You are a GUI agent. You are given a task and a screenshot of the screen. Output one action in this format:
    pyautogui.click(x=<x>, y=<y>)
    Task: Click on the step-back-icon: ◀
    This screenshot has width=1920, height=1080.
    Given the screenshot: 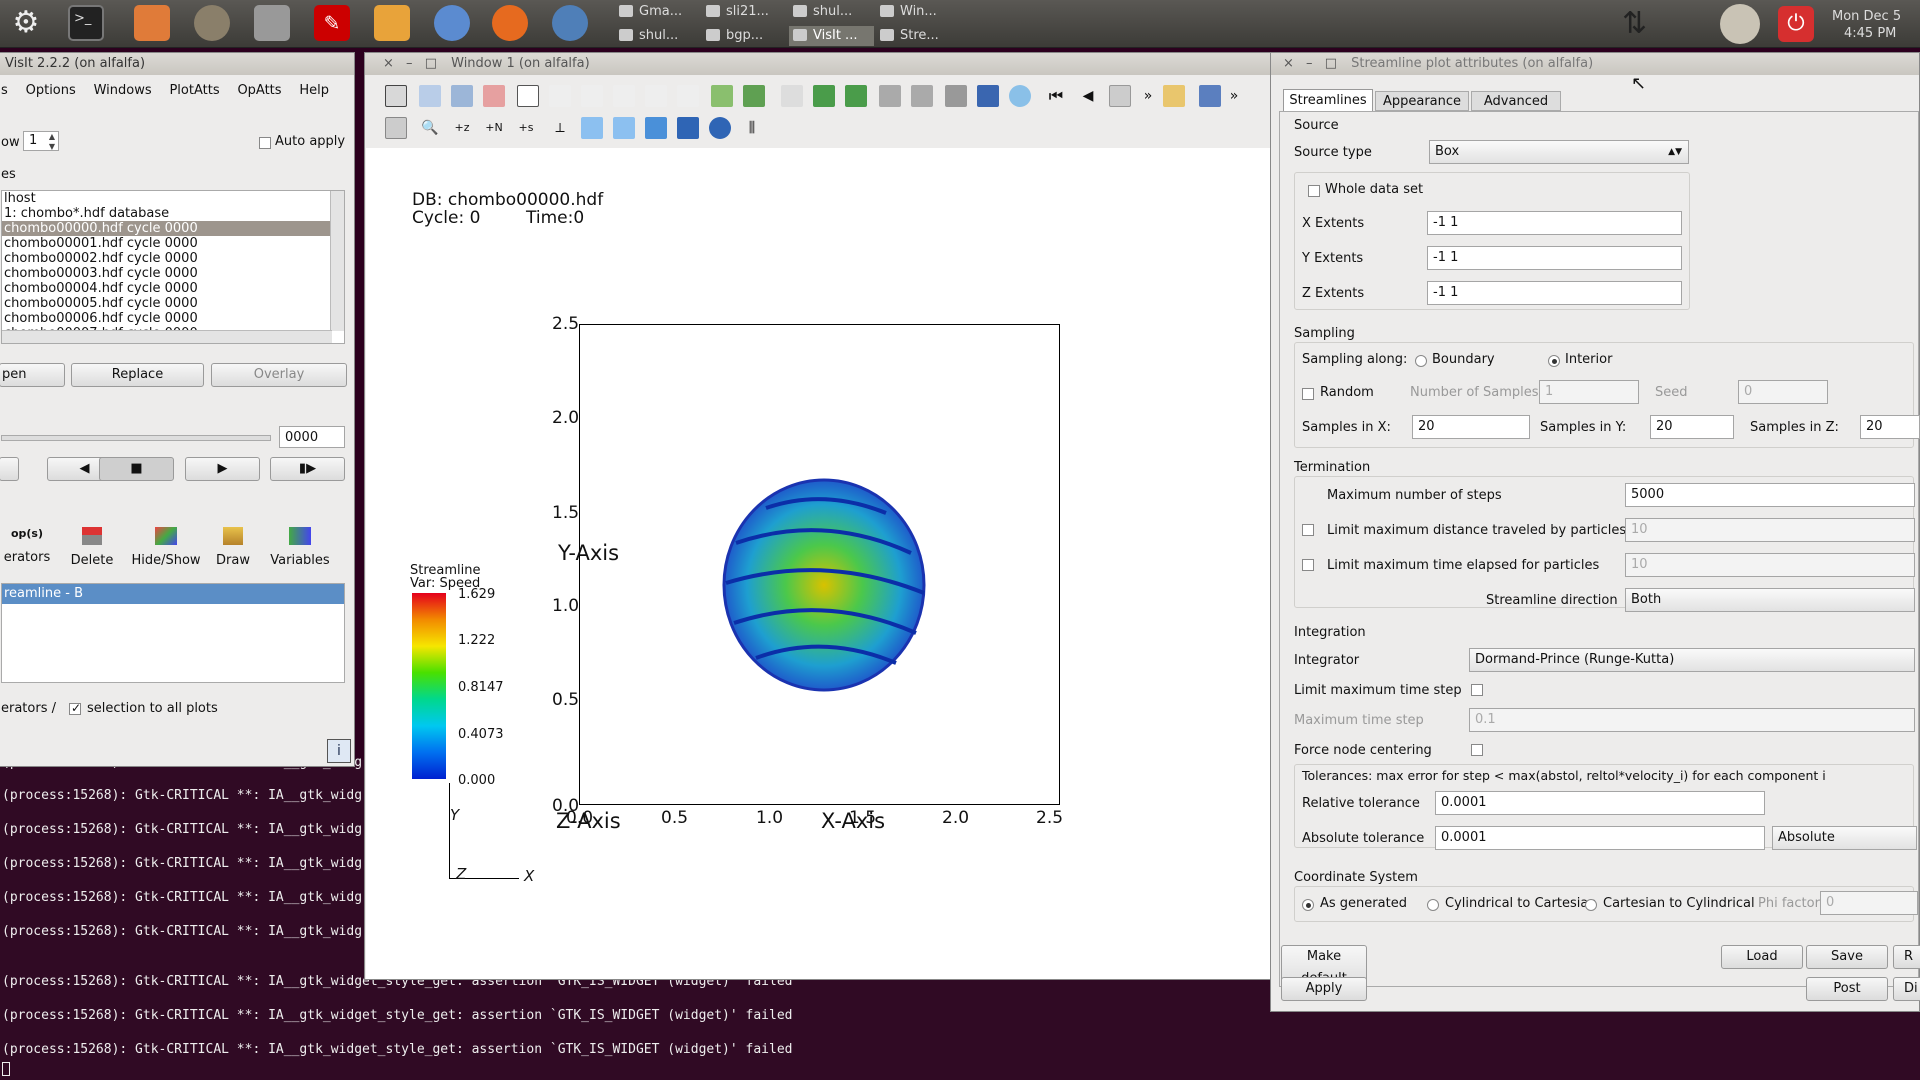 What is the action you would take?
    pyautogui.click(x=1088, y=96)
    